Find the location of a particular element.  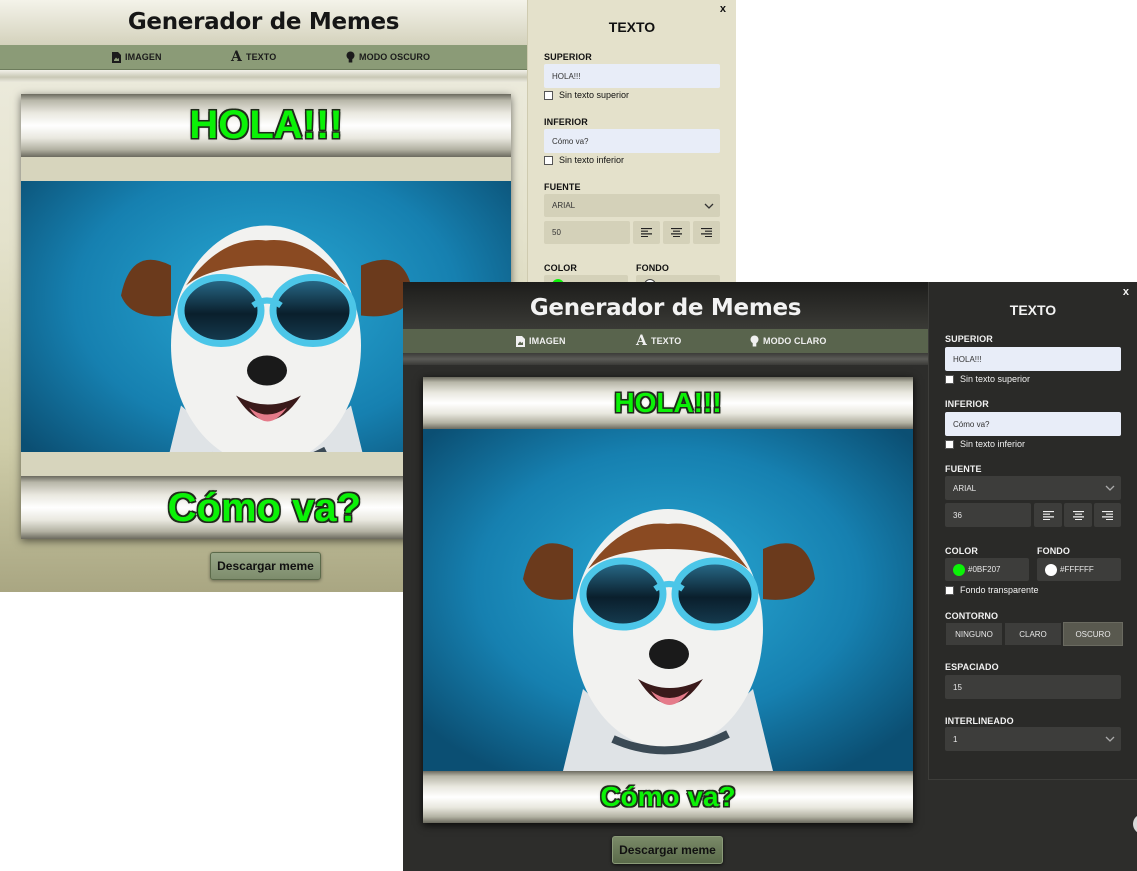

sin-superior-label: Sin texto superior is located at coordinates (995, 379).